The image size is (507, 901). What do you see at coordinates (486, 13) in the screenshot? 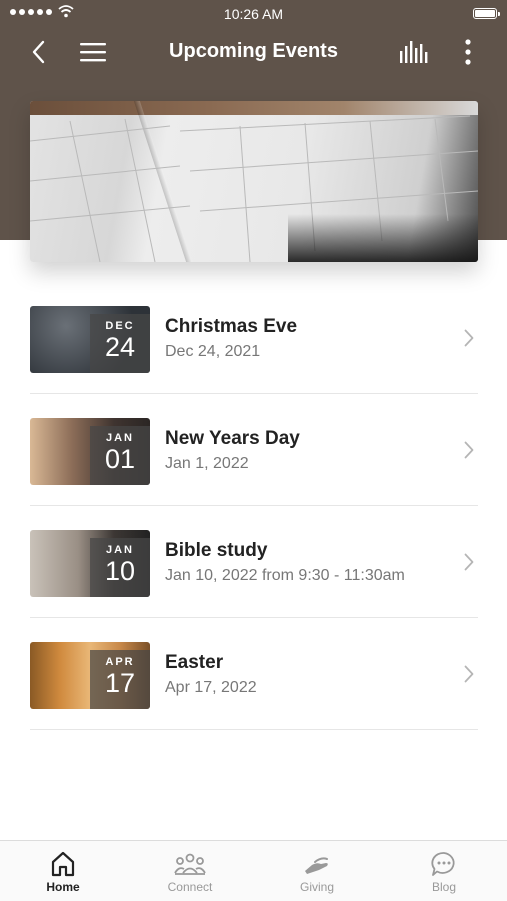
I see `battery-icon` at bounding box center [486, 13].